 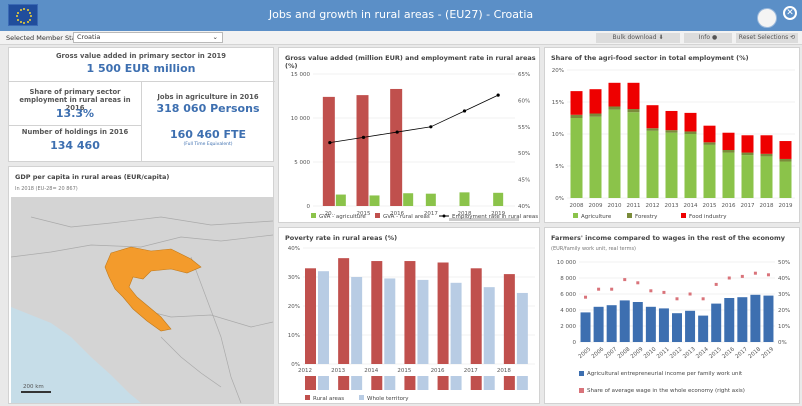 I want to click on legend-label: Rural areas, so click(x=328, y=399).